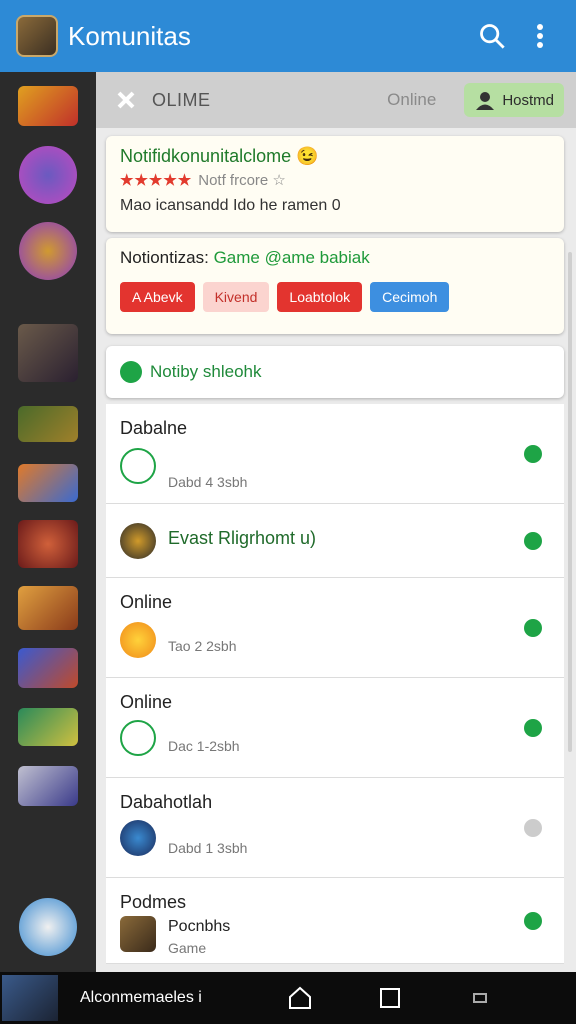 Image resolution: width=576 pixels, height=1024 pixels. What do you see at coordinates (412, 99) in the screenshot?
I see `online-status: Online` at bounding box center [412, 99].